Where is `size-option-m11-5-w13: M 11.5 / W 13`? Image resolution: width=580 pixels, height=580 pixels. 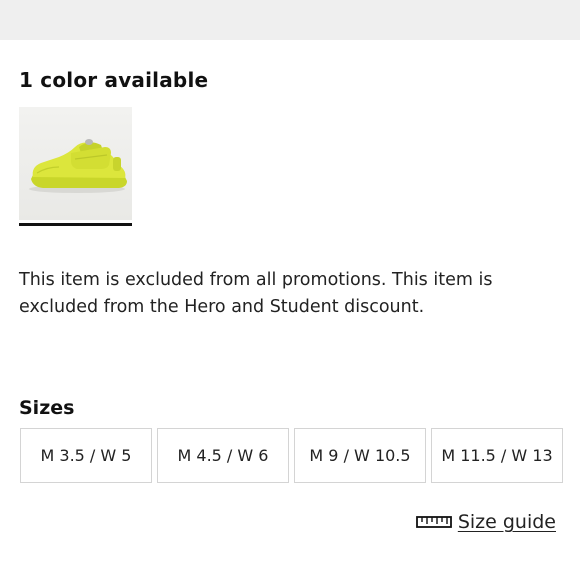
size-option-m11-5-w13: M 11.5 / W 13 is located at coordinates (497, 455).